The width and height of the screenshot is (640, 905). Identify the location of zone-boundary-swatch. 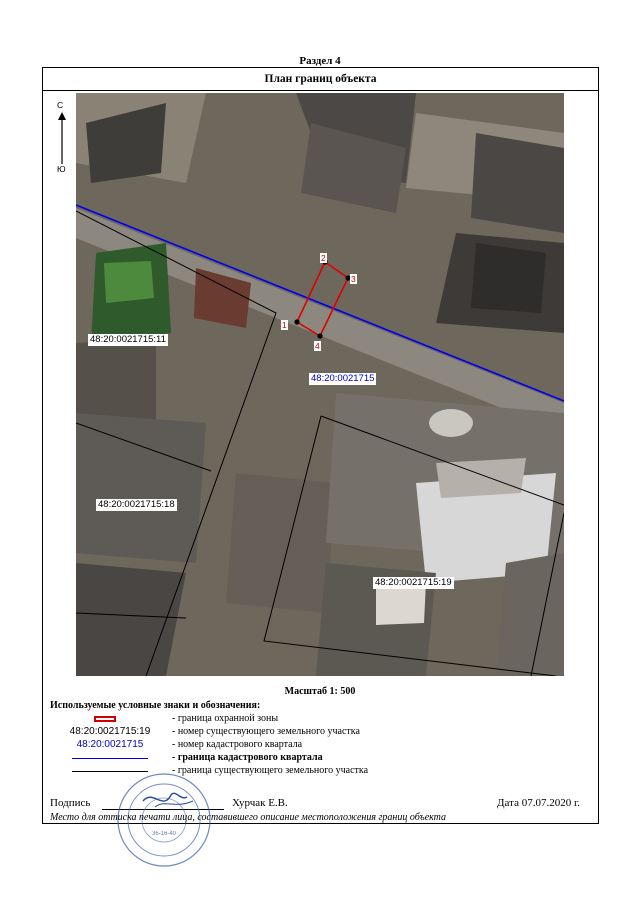
(105, 719).